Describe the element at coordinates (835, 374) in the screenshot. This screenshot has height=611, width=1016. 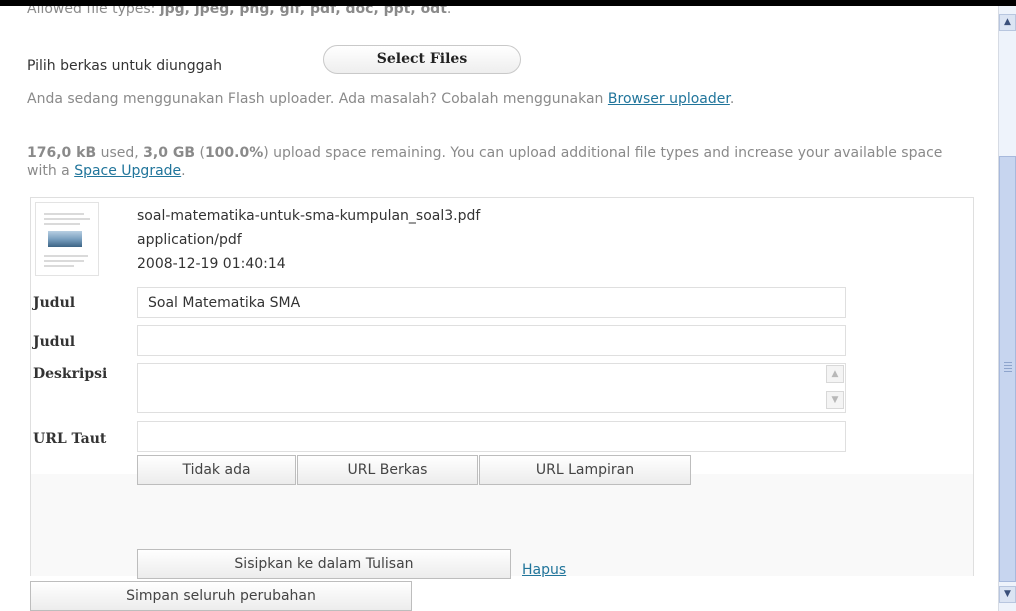
I see `chevron-up-icon: ▲` at that location.